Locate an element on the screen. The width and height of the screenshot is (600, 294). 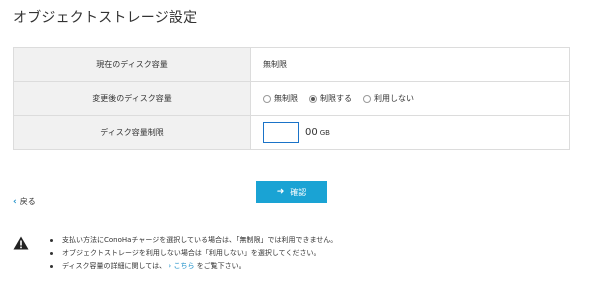
radio-option-unlimited: 無制限 is located at coordinates (280, 98).